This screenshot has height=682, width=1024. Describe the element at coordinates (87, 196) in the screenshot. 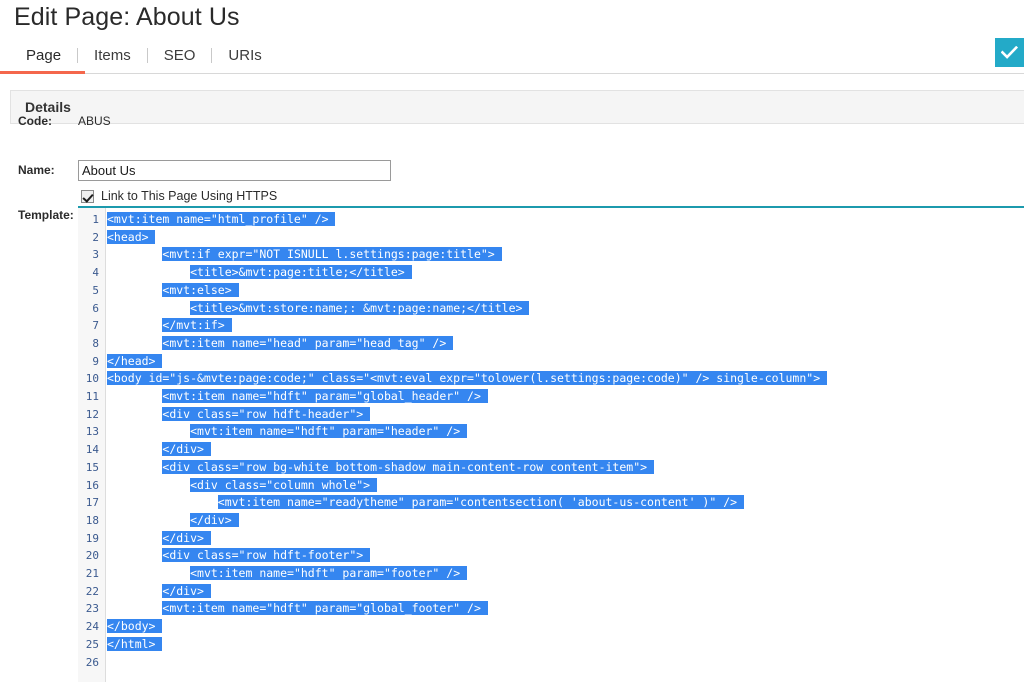

I see `https-checkbox` at that location.